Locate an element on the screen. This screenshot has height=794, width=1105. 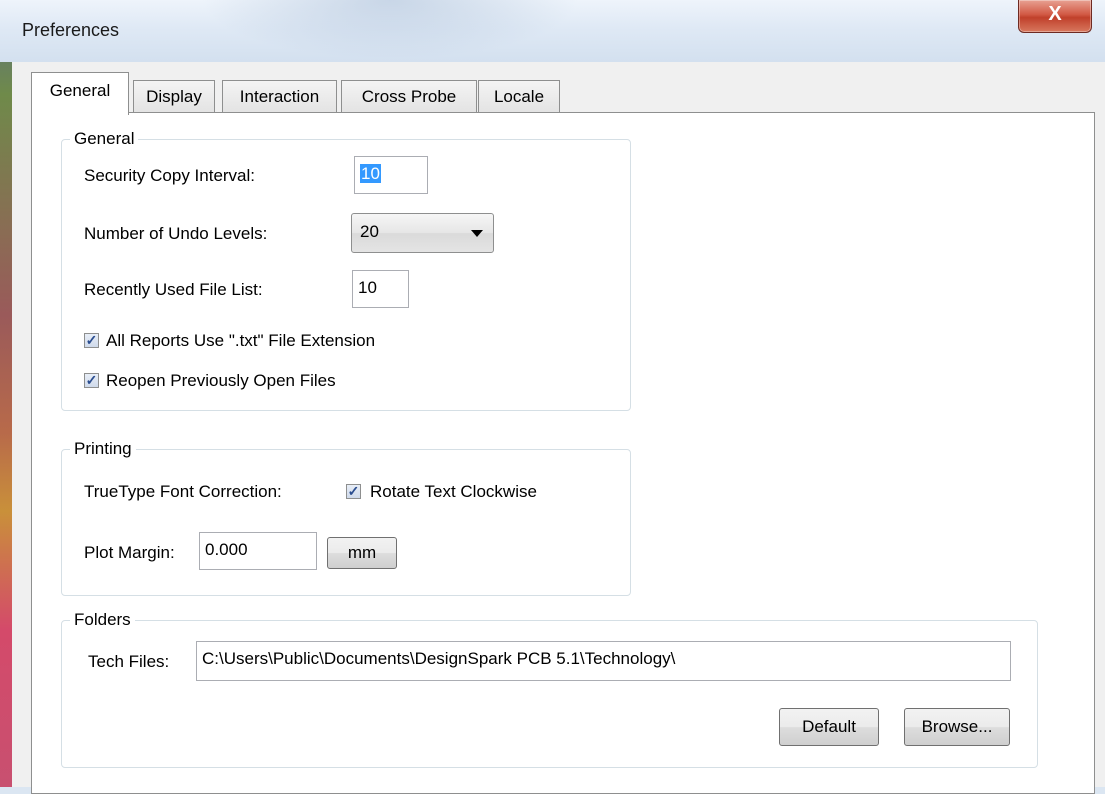
units-button: mm is located at coordinates (362, 553).